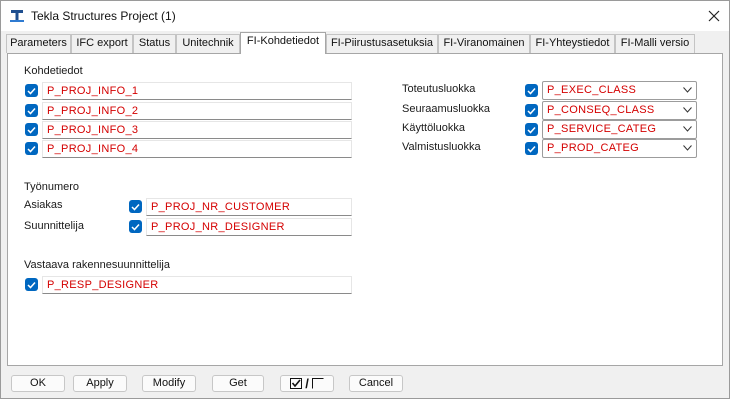  I want to click on checkbox-prod-categ, so click(531, 148).